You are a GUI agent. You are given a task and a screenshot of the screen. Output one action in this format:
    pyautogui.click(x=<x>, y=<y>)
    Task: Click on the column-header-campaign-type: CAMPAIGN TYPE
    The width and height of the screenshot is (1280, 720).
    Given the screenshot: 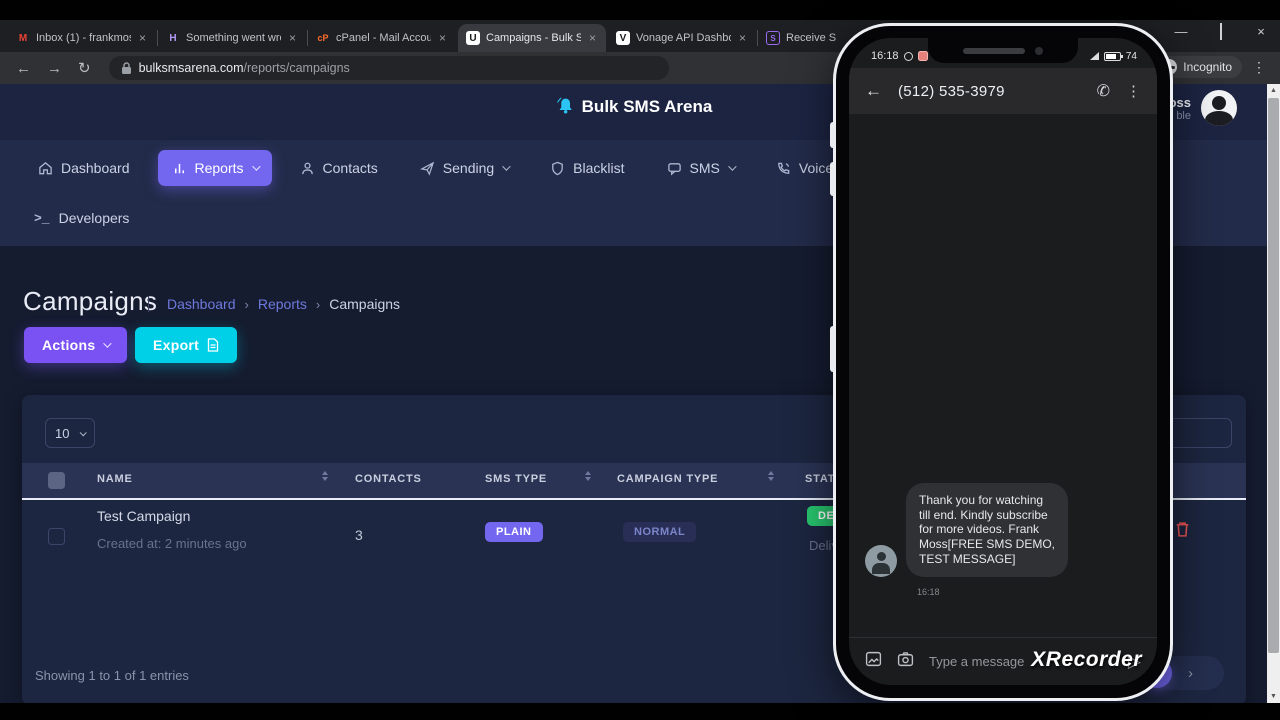 What is the action you would take?
    pyautogui.click(x=667, y=479)
    